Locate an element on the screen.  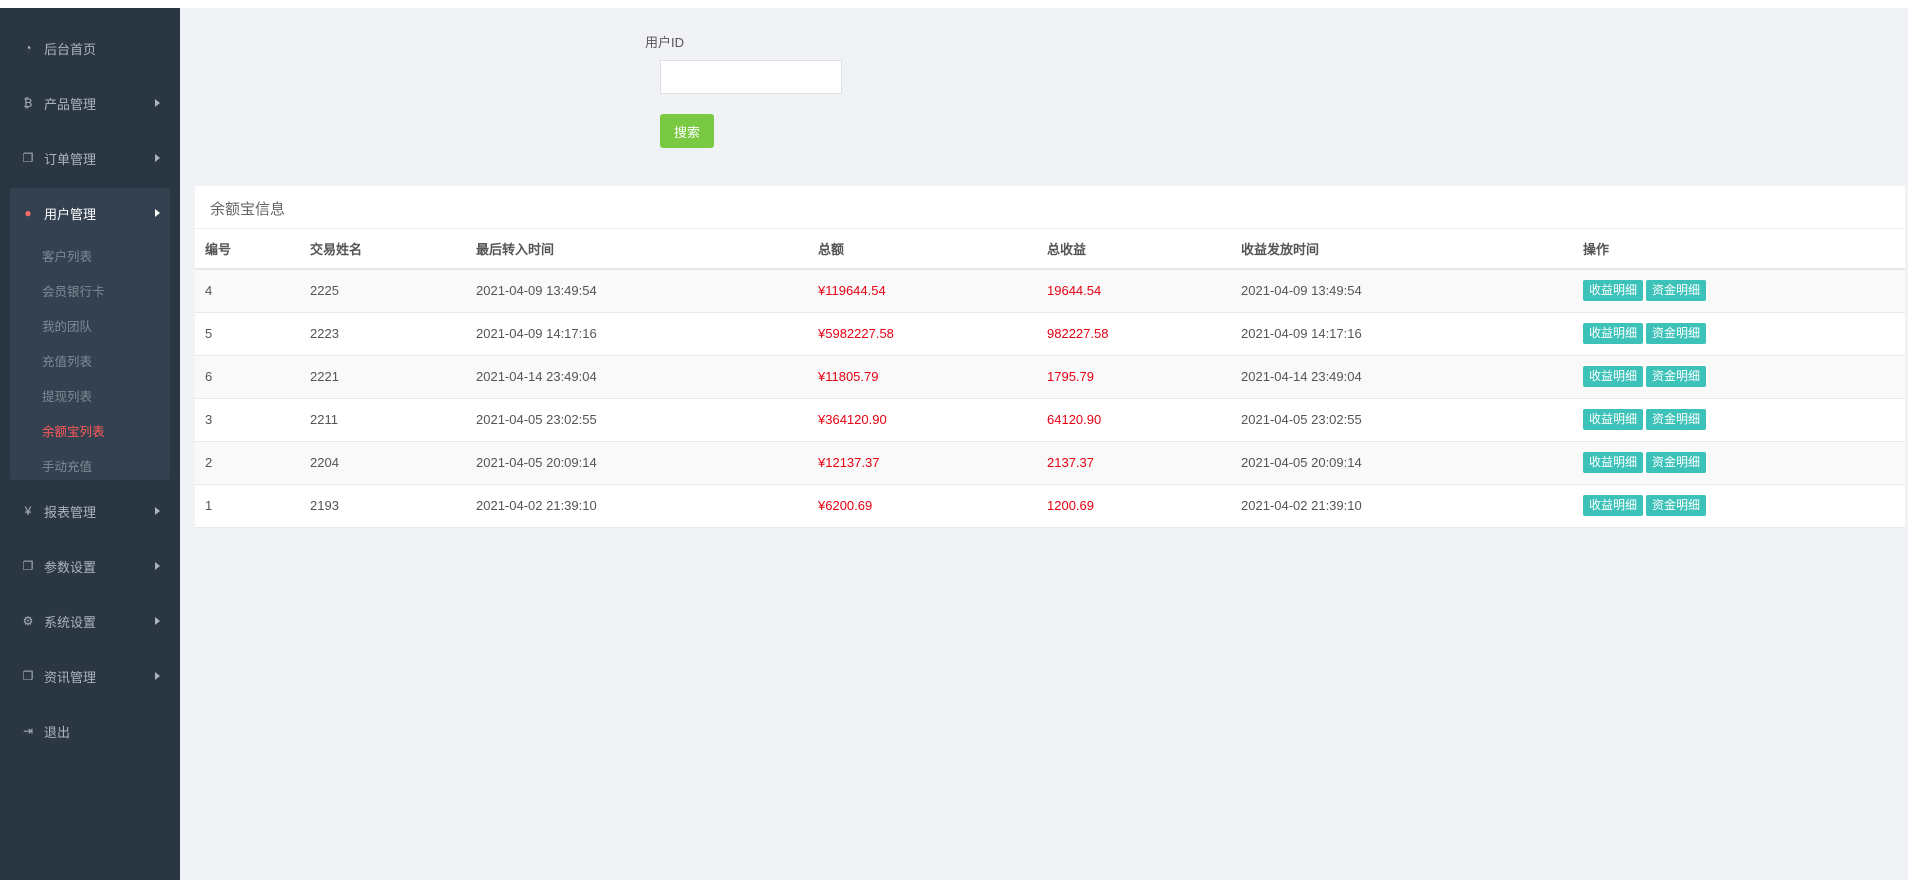
nav-item-users: ● 用户管理 is located at coordinates (90, 213).